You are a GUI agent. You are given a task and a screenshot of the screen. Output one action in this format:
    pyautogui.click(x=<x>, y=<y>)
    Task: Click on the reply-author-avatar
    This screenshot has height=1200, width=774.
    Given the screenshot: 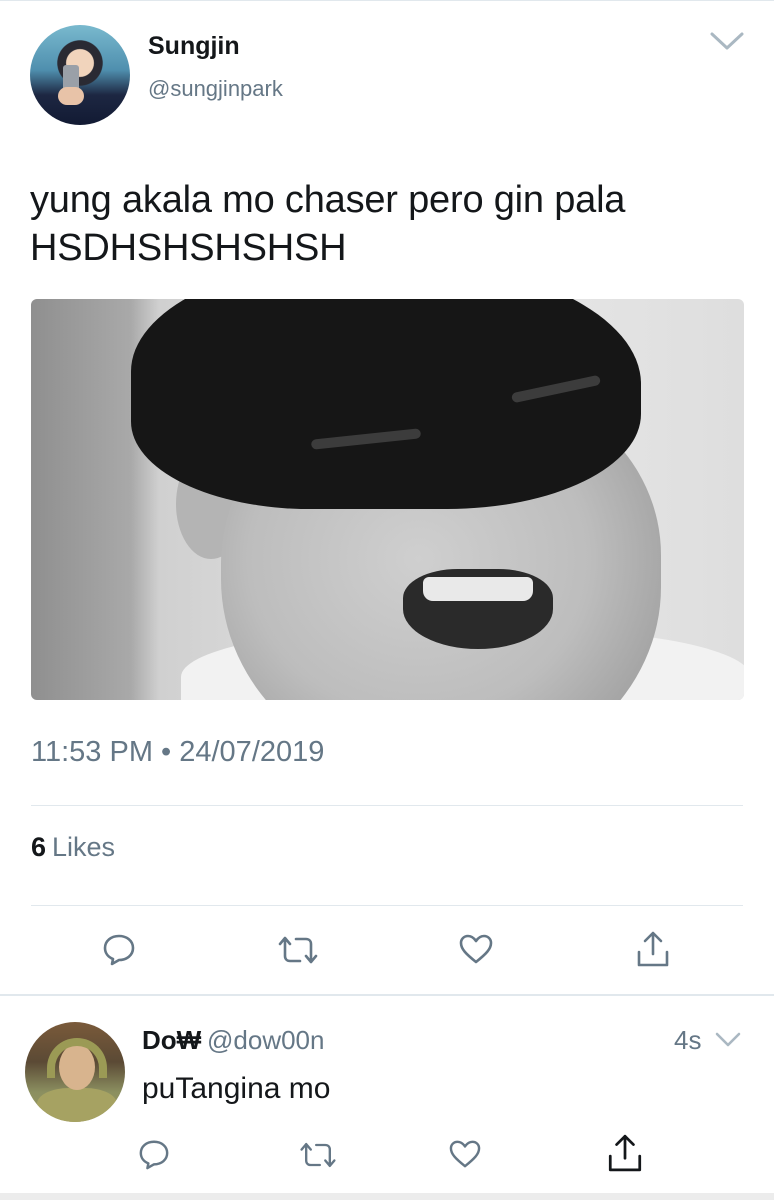 What is the action you would take?
    pyautogui.click(x=75, y=1072)
    